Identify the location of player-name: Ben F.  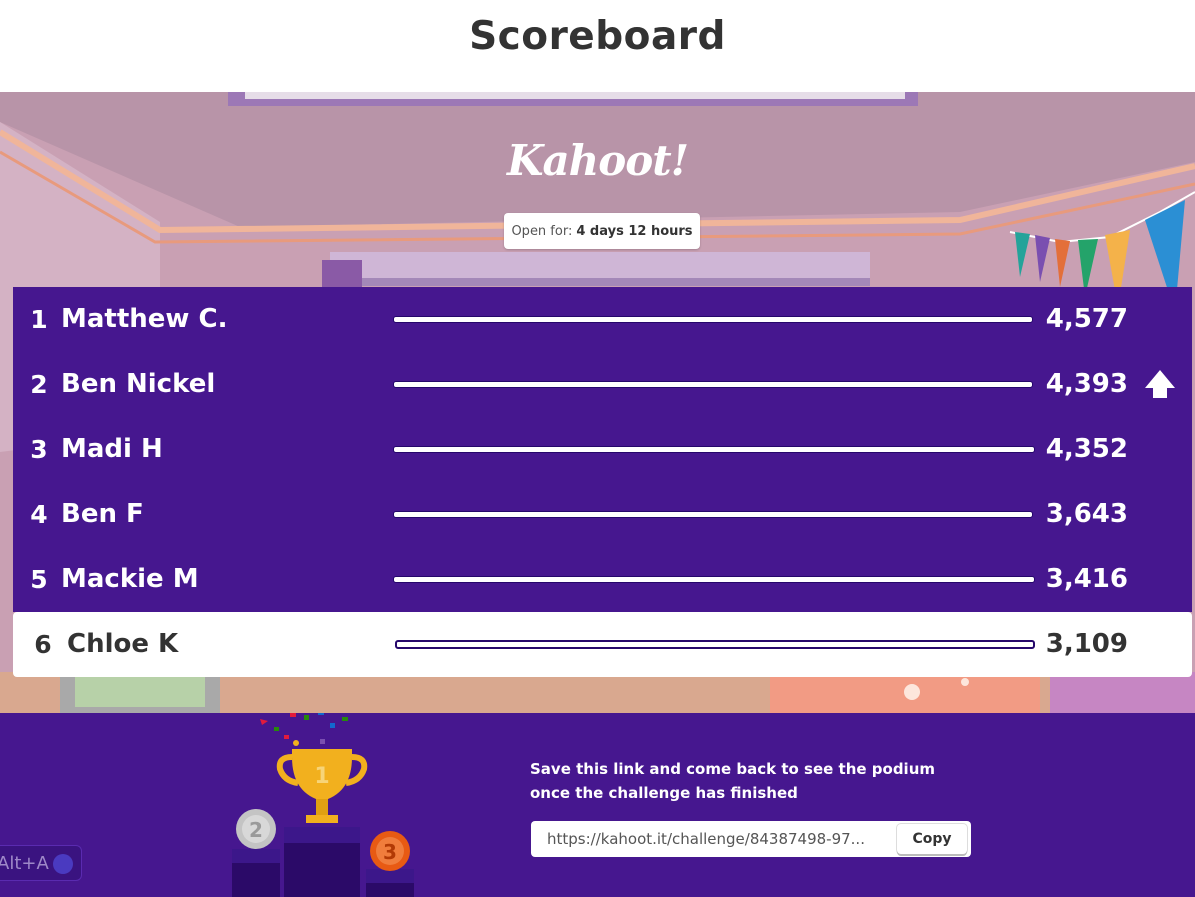
(102, 514).